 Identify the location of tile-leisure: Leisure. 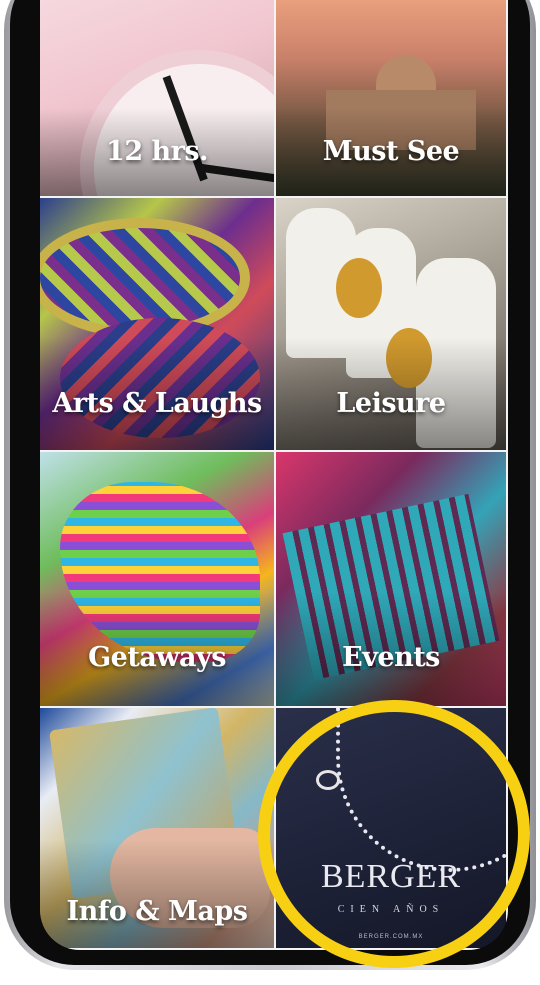
(392, 325).